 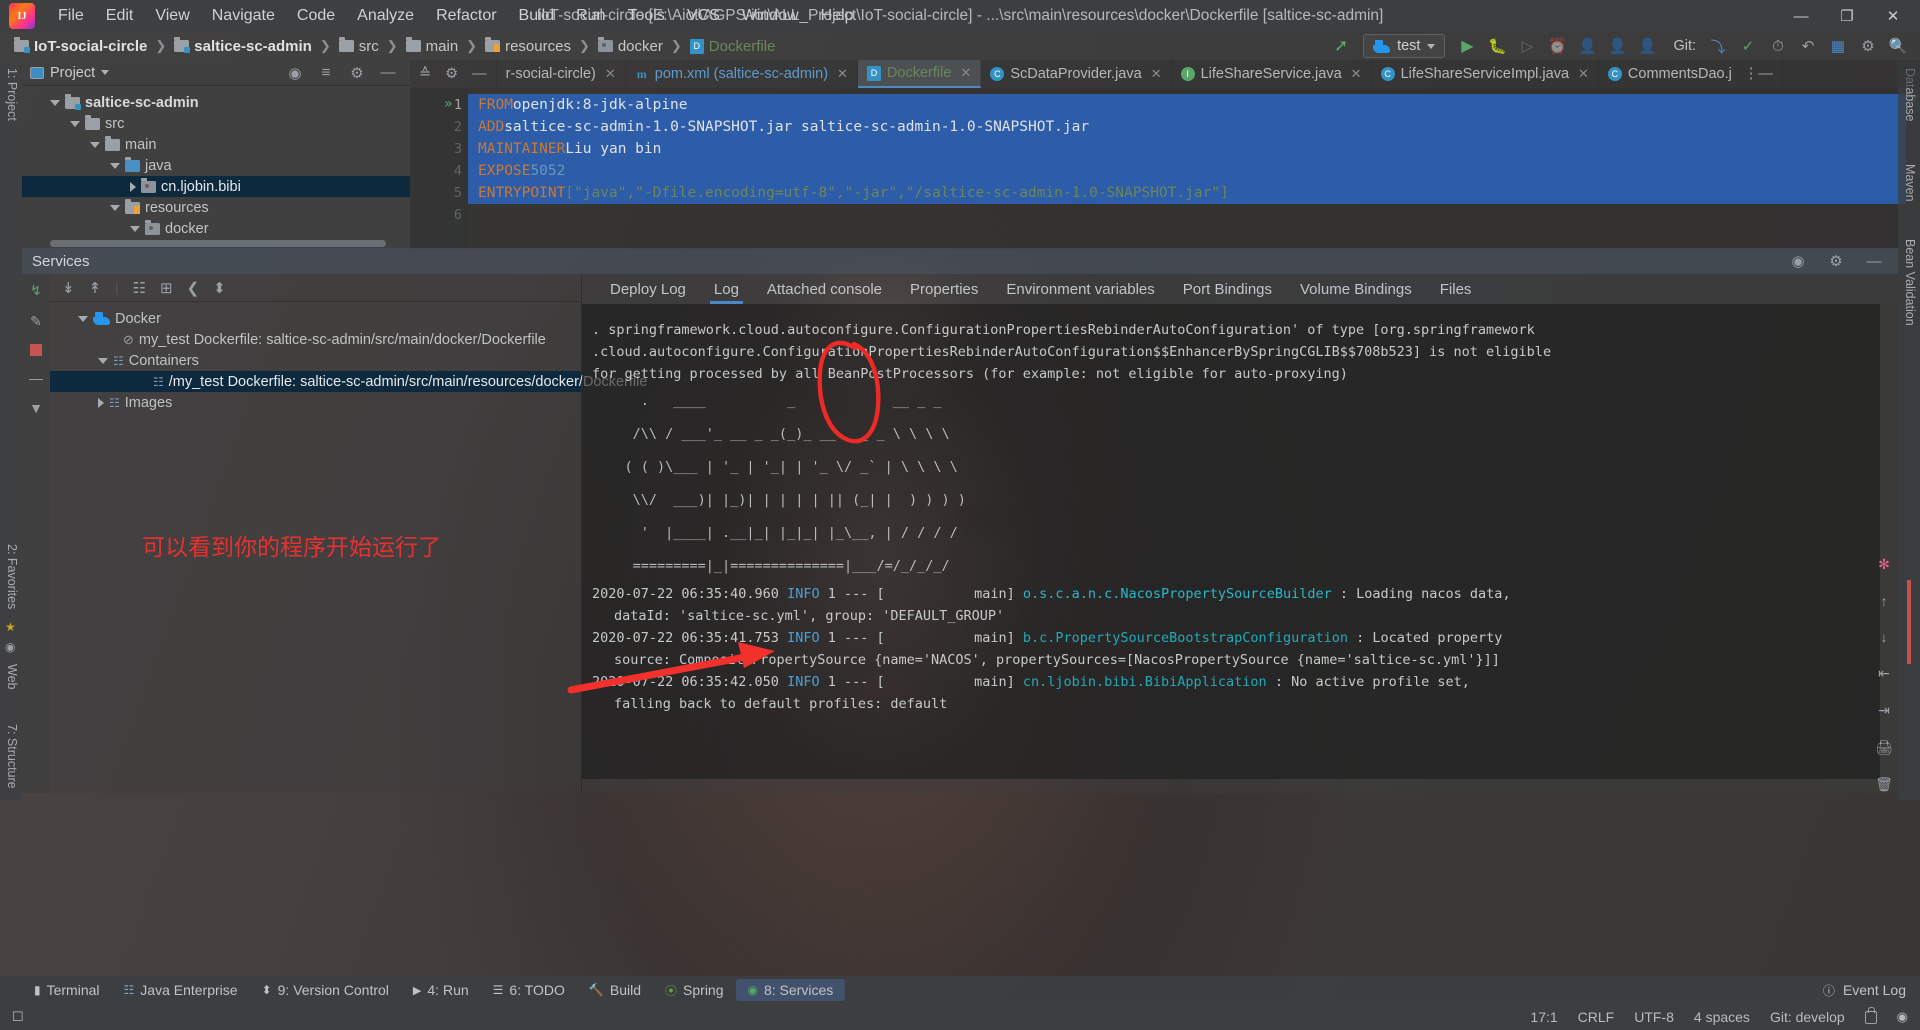 I want to click on editor-tab-lifeshareservice: I LifeShareService.java ✕, so click(x=1272, y=74).